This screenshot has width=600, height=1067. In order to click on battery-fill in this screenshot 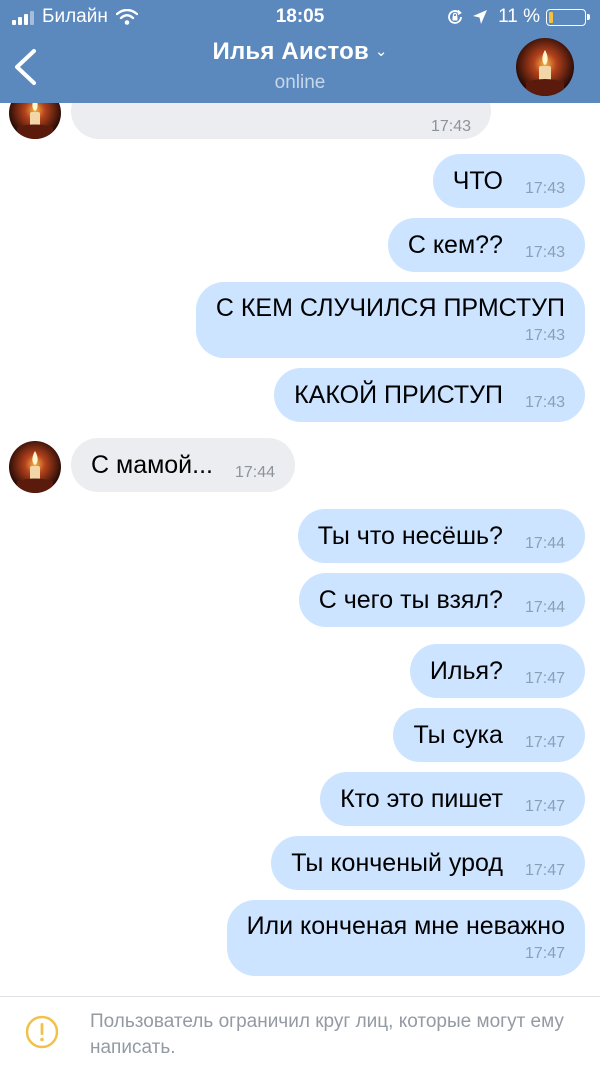, I will do `click(551, 17)`.